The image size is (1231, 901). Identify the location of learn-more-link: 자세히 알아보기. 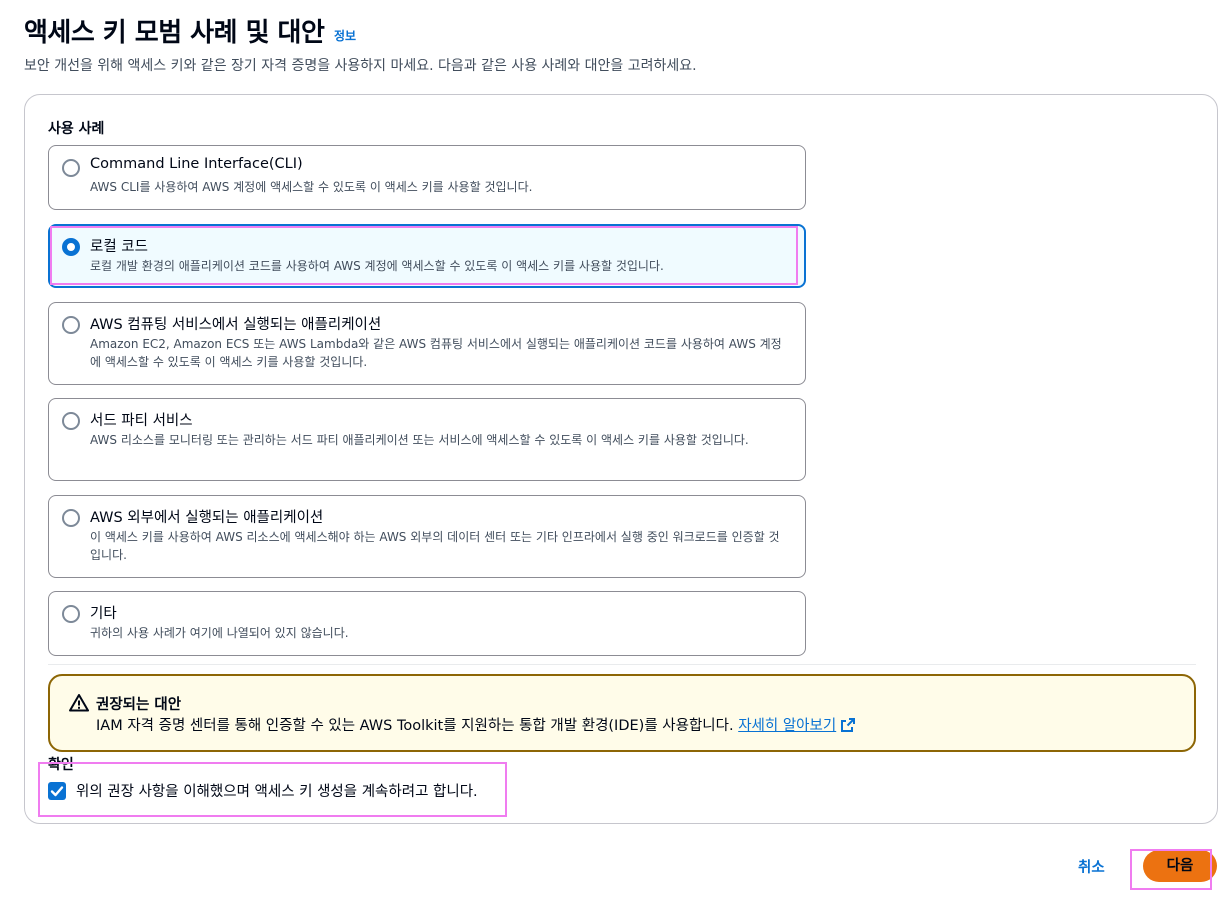
(797, 726).